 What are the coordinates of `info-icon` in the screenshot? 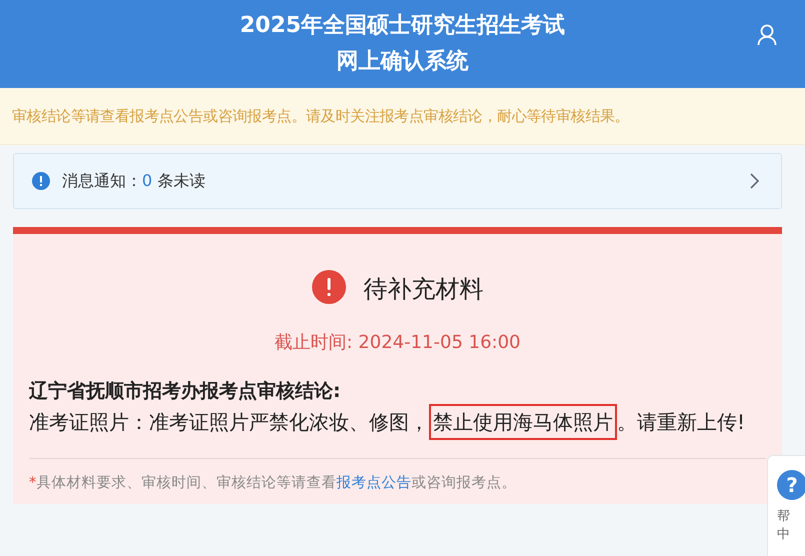 It's located at (41, 181).